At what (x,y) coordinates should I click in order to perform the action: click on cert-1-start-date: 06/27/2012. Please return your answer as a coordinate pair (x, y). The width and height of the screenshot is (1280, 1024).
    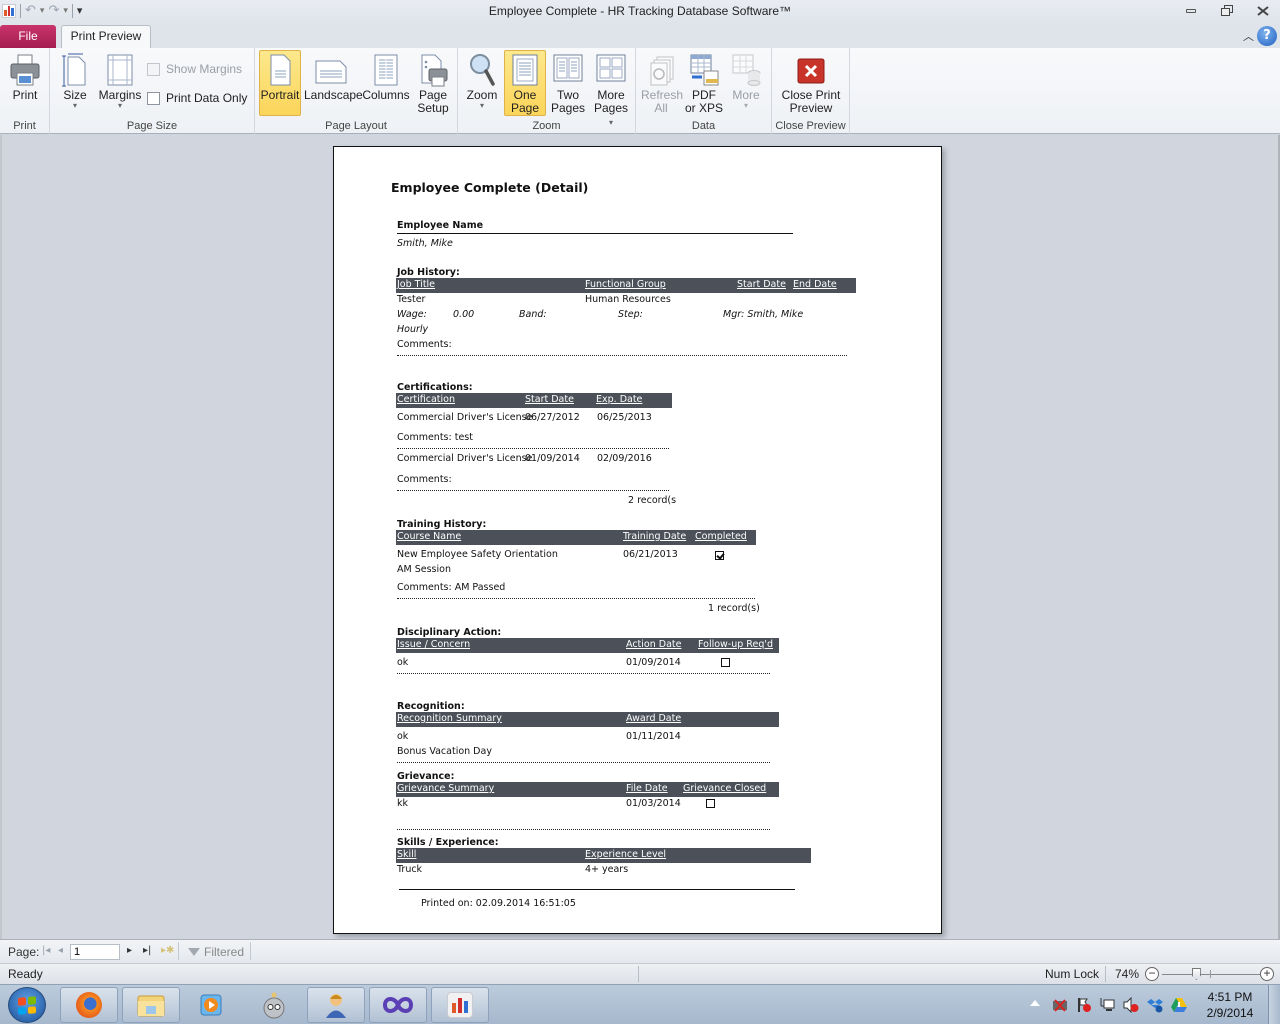
    Looking at the image, I should click on (552, 417).